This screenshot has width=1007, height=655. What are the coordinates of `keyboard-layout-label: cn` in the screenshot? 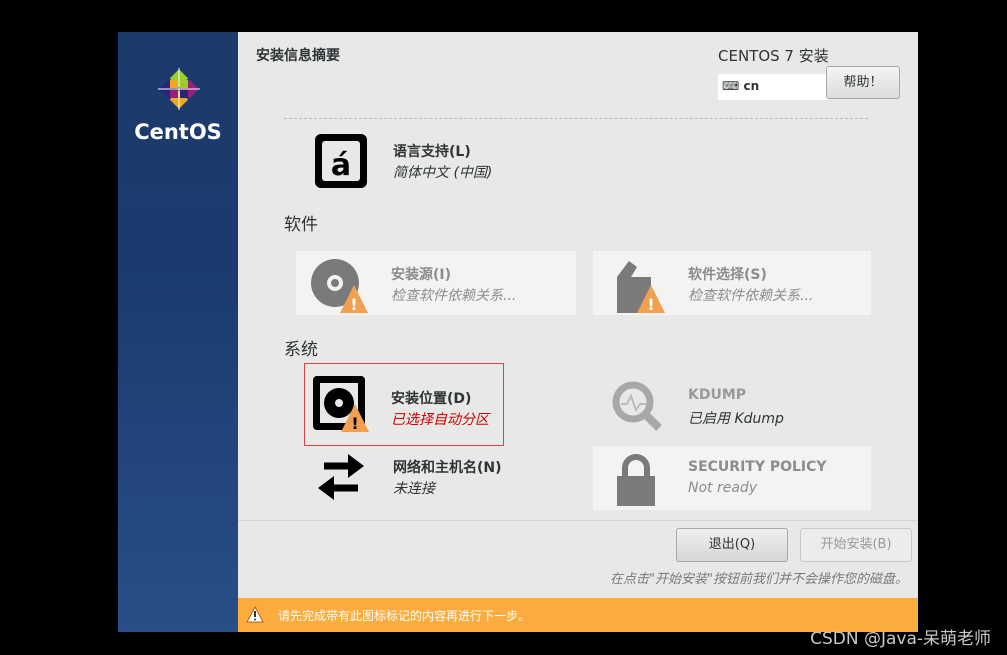 It's located at (751, 86).